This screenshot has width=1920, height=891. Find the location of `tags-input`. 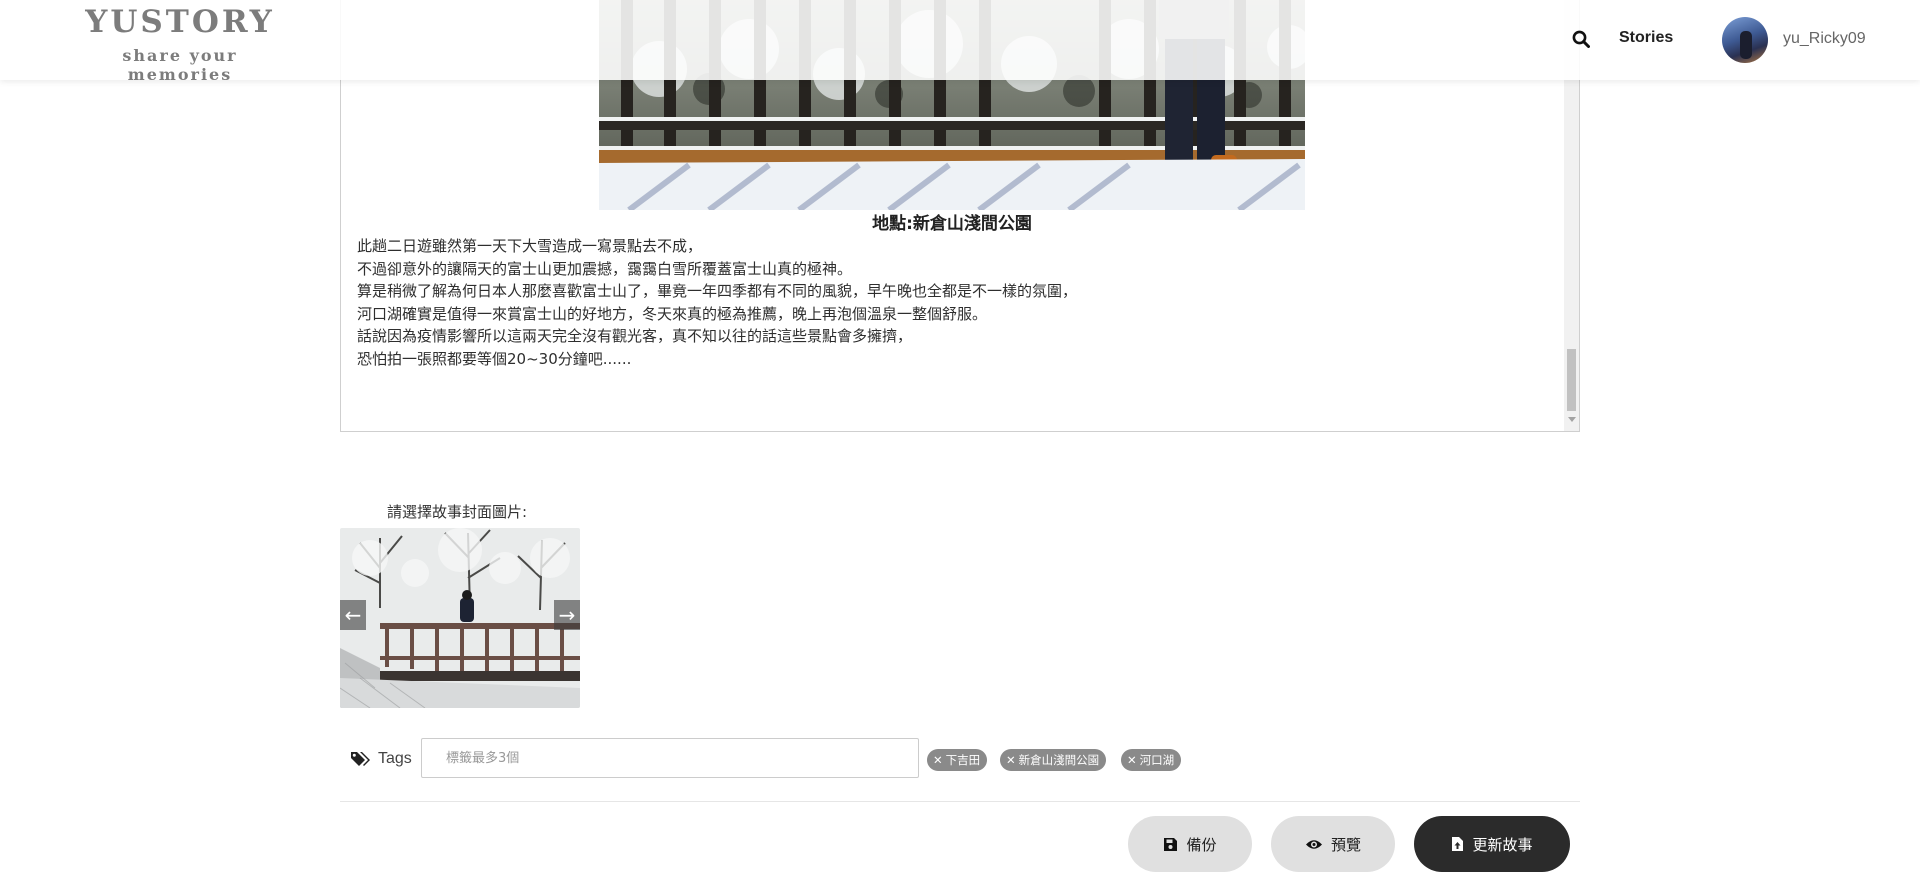

tags-input is located at coordinates (670, 758).